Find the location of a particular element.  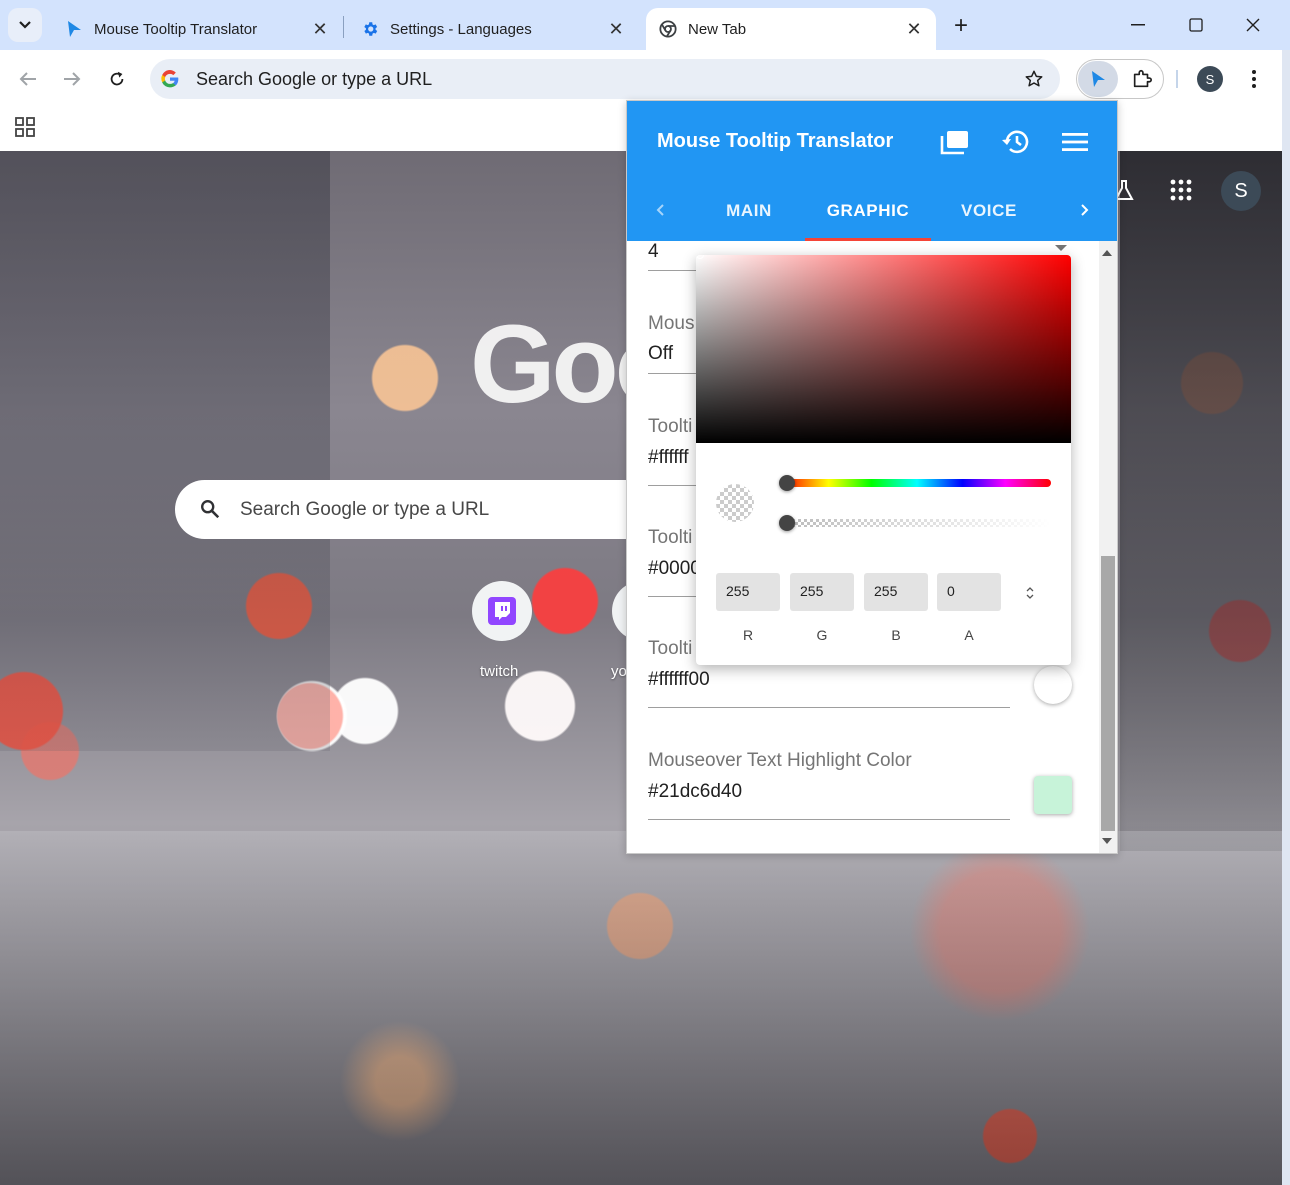

chrome-menu-button is located at coordinates (1254, 79).